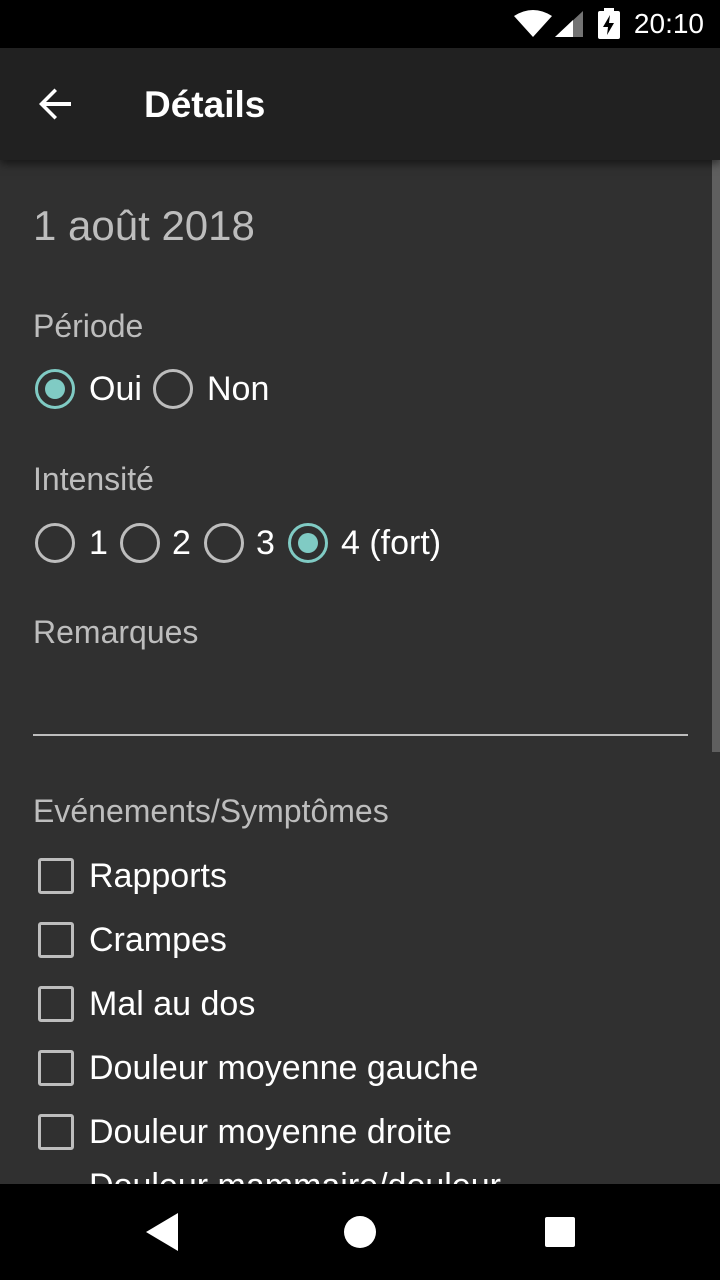  Describe the element at coordinates (56, 1068) in the screenshot. I see `douleur-gauche-checkbox` at that location.